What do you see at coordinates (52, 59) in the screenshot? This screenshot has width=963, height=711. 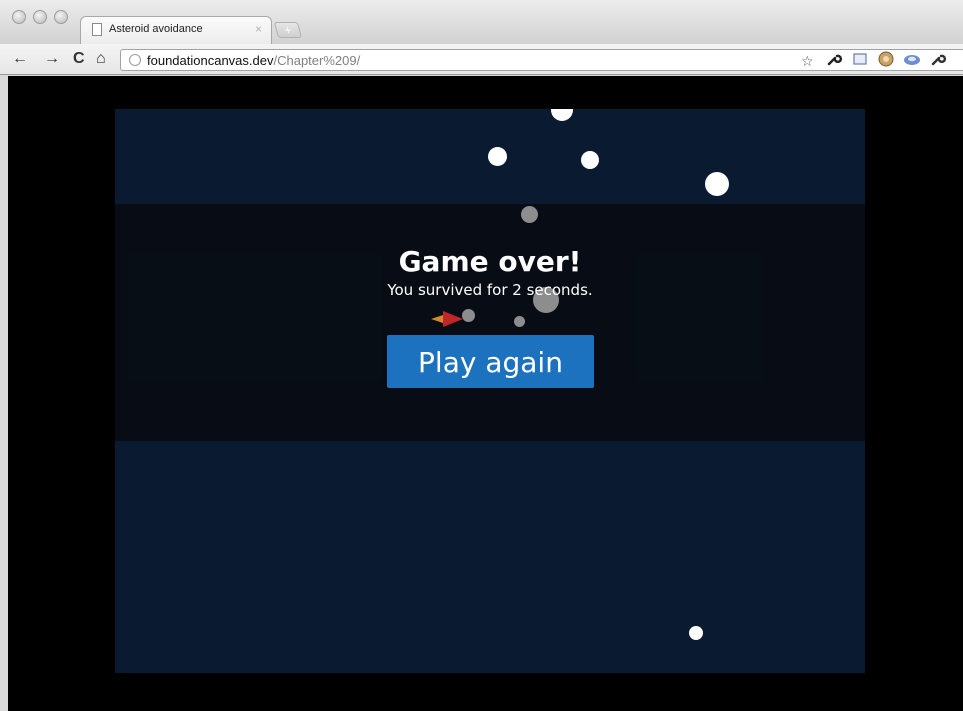 I see `forward-button: →` at bounding box center [52, 59].